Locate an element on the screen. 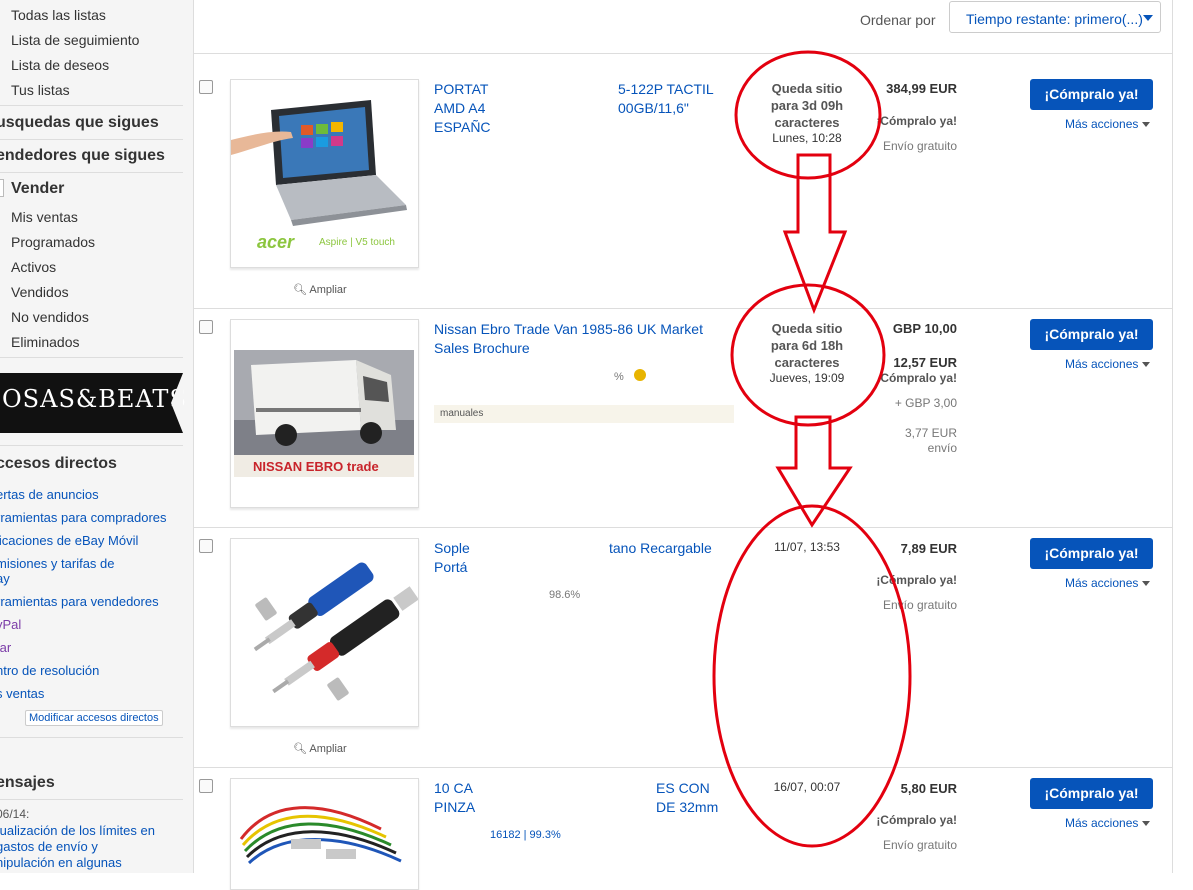 The width and height of the screenshot is (1193, 890). shortcut-link: rramientas para vendedores is located at coordinates (79, 601).